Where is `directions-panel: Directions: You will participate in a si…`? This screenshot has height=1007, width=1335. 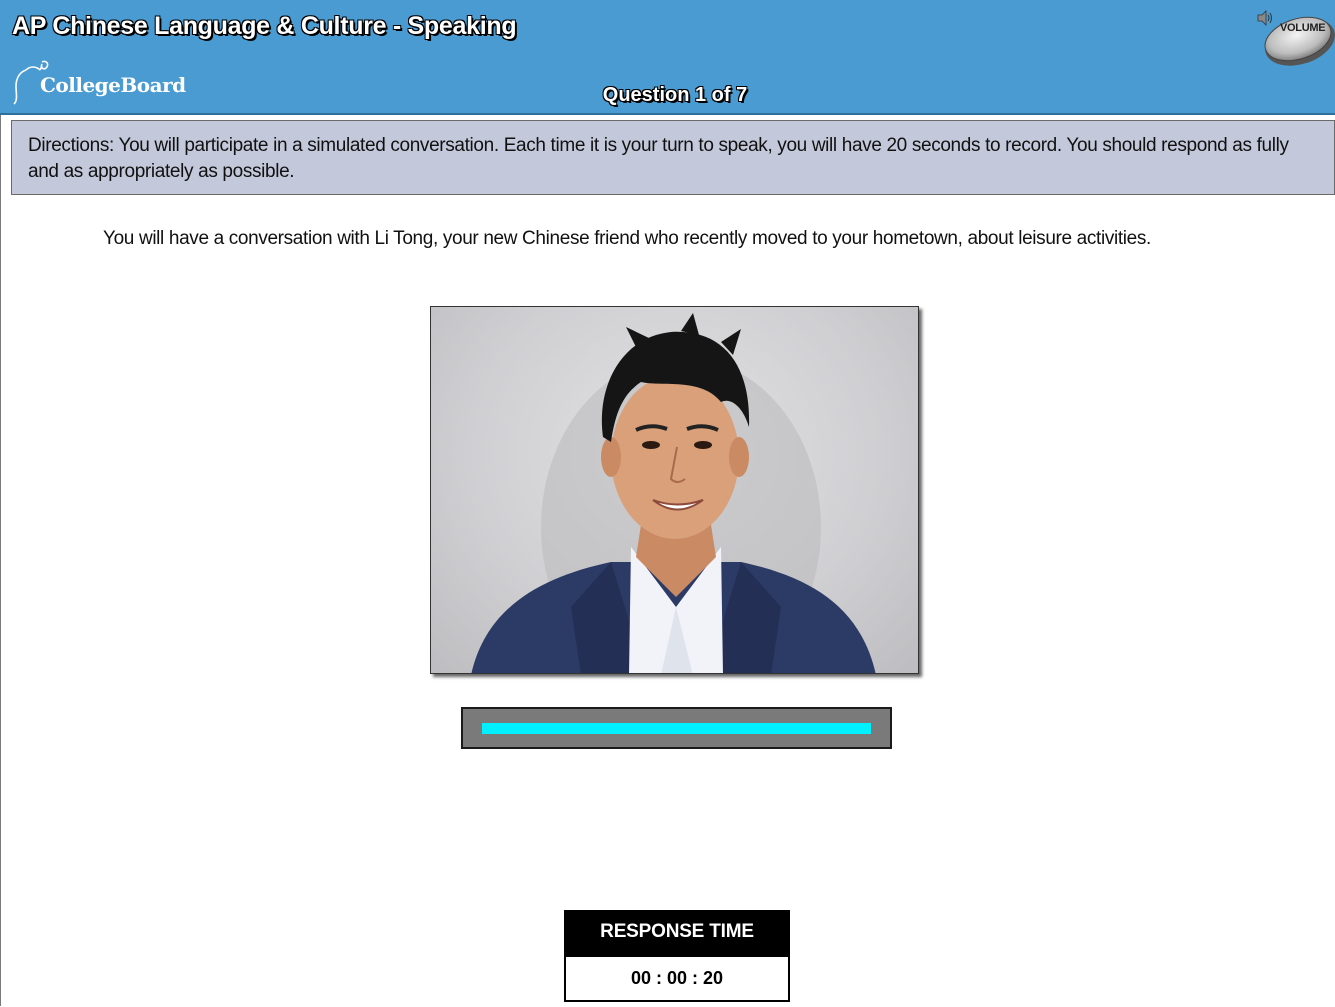
directions-panel: Directions: You will participate in a si… is located at coordinates (673, 157).